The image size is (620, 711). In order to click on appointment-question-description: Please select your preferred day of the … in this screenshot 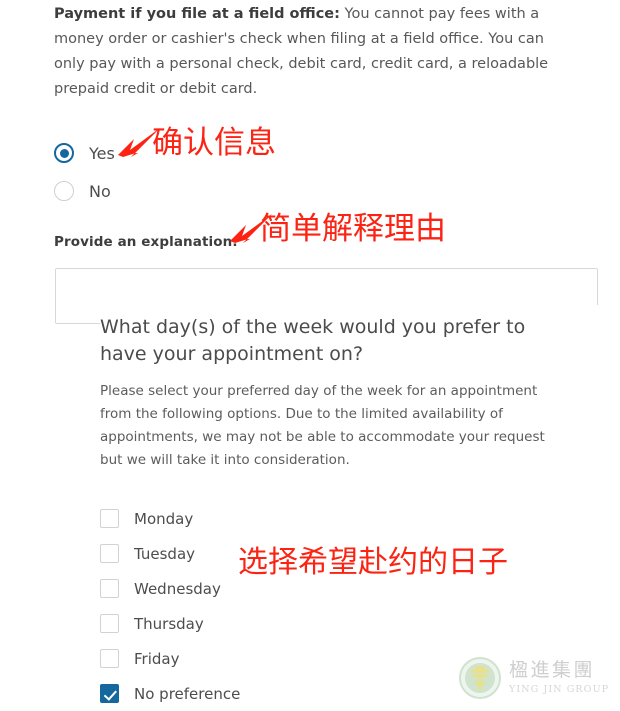, I will do `click(322, 425)`.